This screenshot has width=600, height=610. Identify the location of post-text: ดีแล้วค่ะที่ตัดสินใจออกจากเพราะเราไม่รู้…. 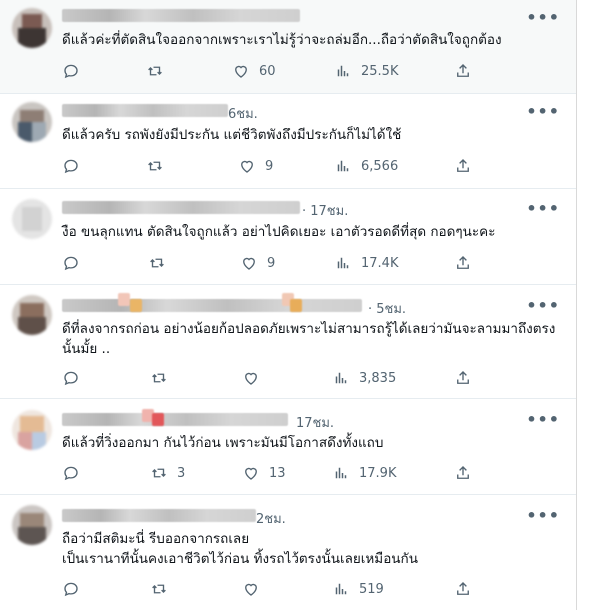
(309, 40).